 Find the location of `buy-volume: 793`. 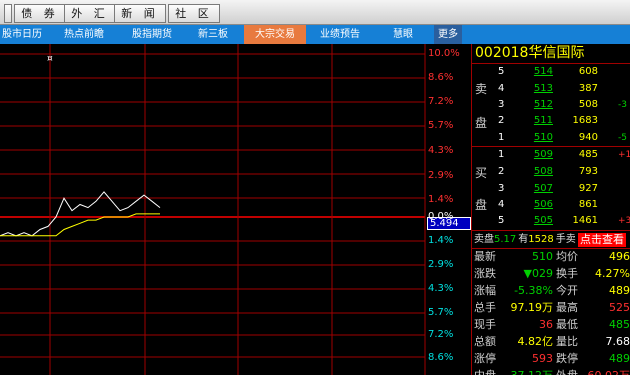

buy-volume: 793 is located at coordinates (588, 171).